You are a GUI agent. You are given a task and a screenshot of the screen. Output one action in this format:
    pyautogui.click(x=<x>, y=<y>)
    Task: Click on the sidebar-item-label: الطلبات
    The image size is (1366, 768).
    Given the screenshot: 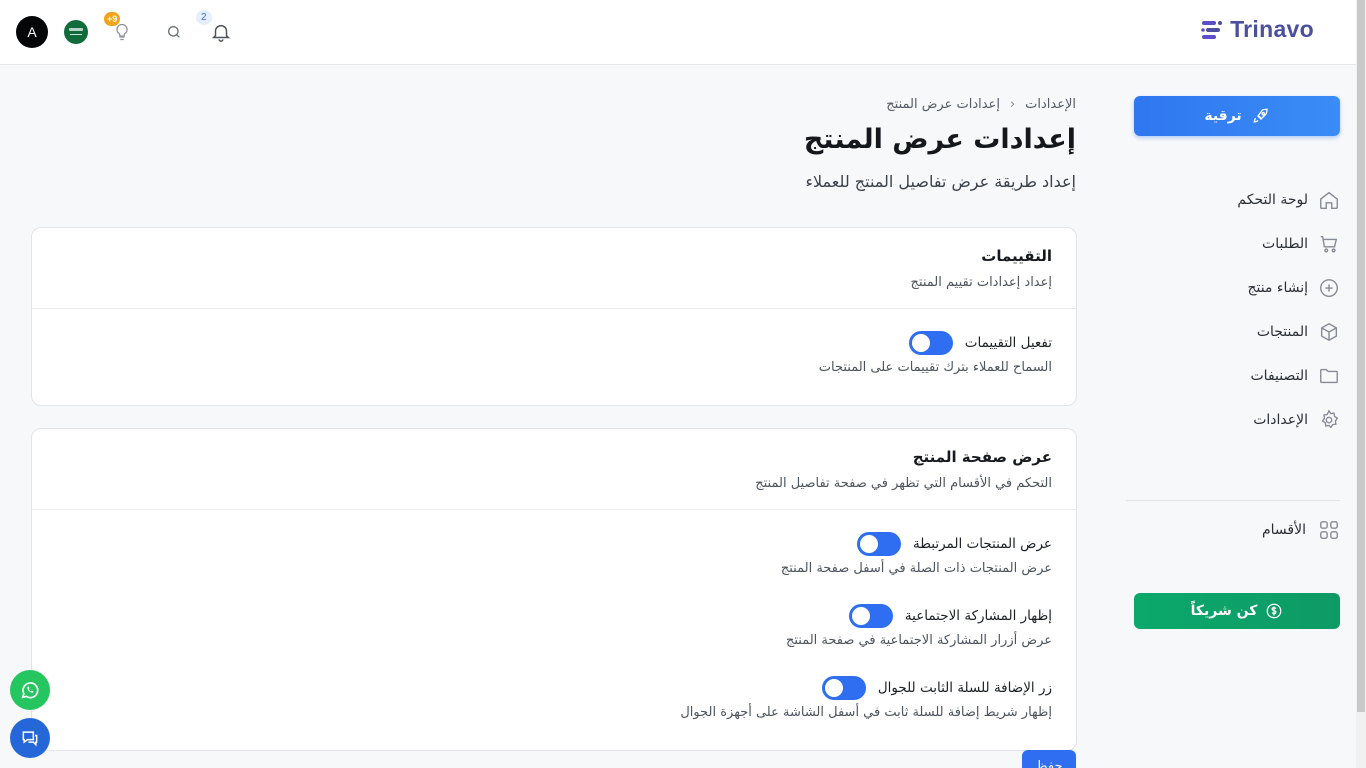 What is the action you would take?
    pyautogui.click(x=1285, y=244)
    